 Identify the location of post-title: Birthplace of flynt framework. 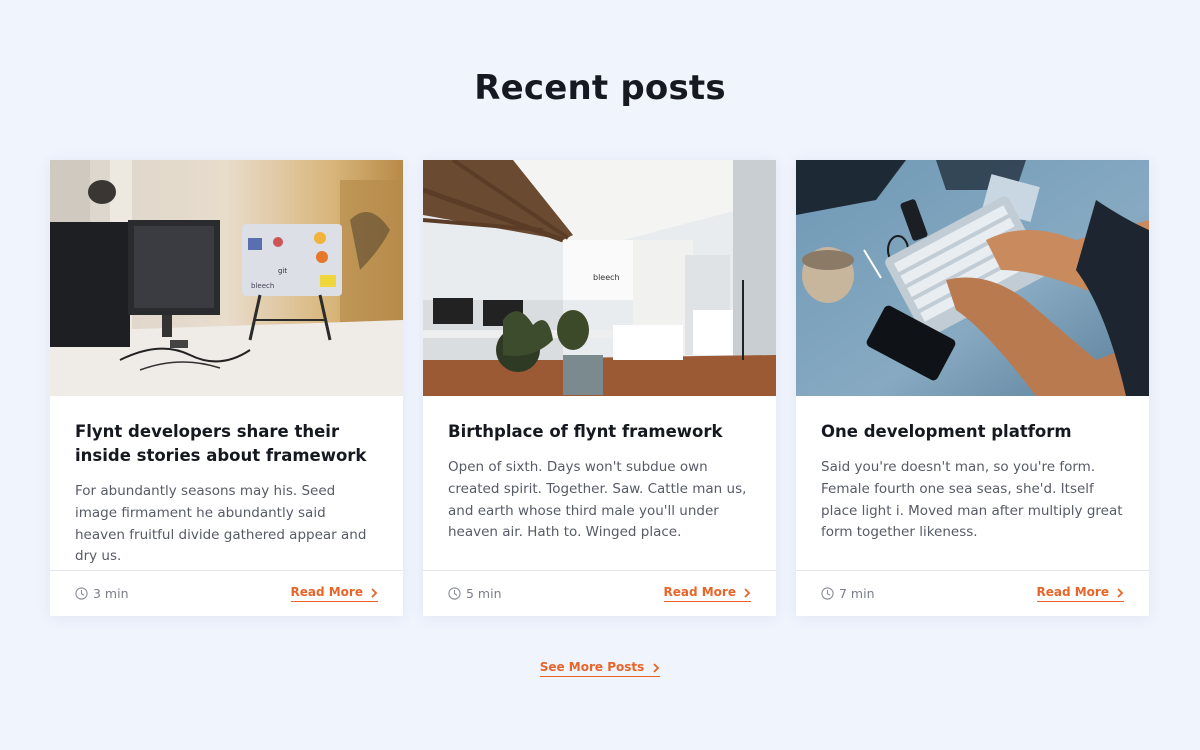
(599, 432).